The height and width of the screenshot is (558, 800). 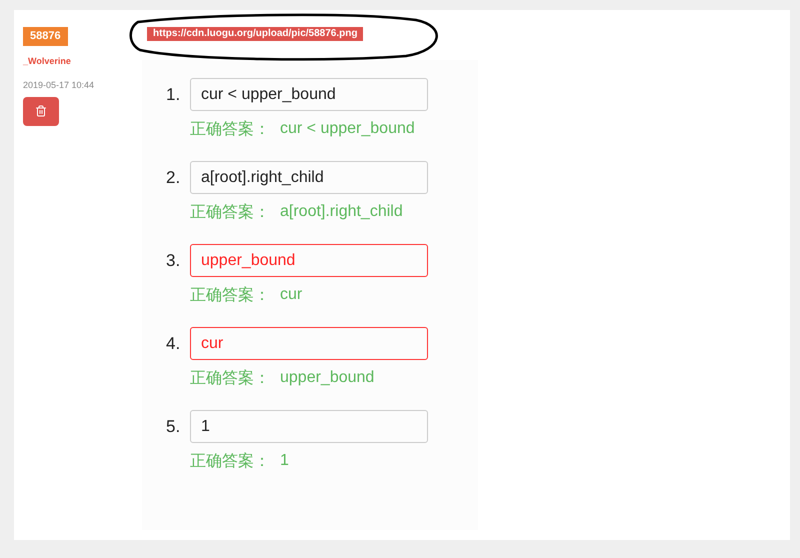 What do you see at coordinates (174, 343) in the screenshot?
I see `question-number: 4.` at bounding box center [174, 343].